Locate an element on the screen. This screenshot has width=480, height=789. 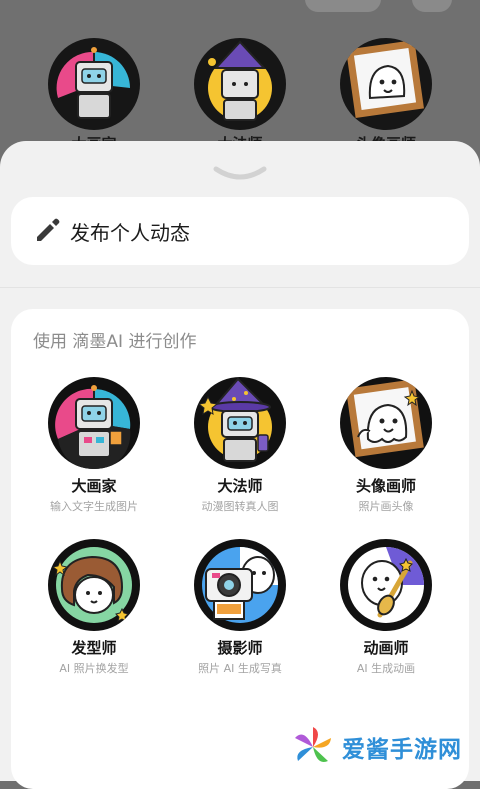
pinwheel-logo-icon is located at coordinates (313, 745).